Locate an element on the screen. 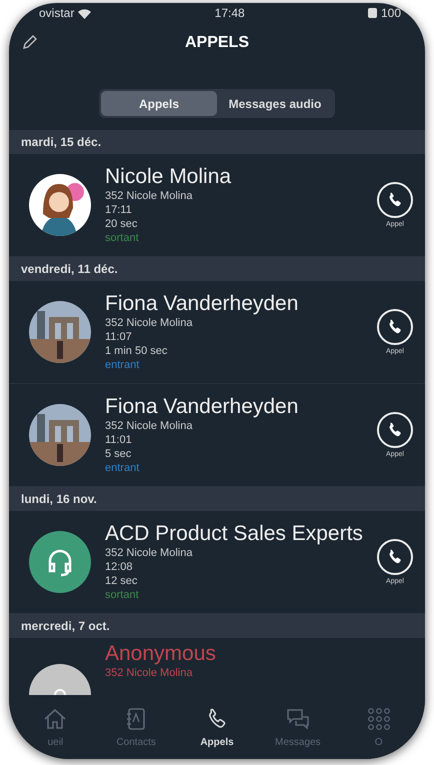 The image size is (434, 765). contact-name: Anonymous is located at coordinates (161, 654).